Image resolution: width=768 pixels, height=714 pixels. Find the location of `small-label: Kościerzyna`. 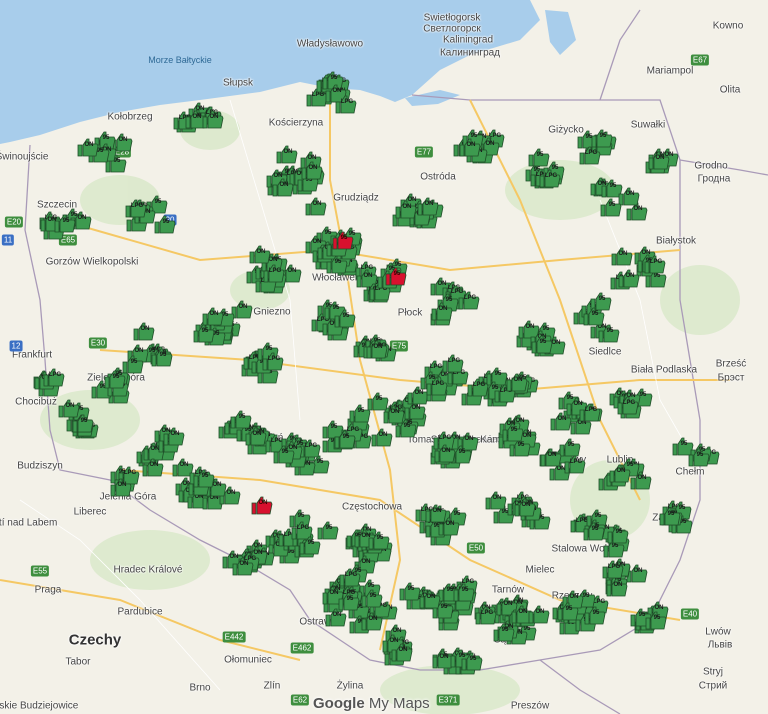

small-label: Kościerzyna is located at coordinates (296, 123).